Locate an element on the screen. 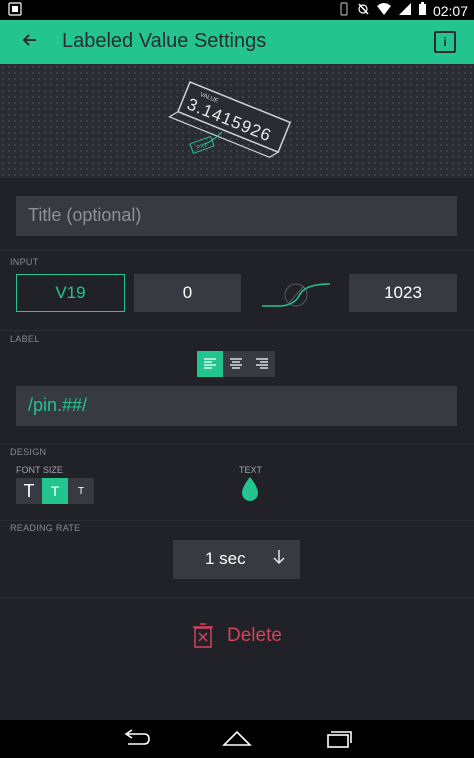 This screenshot has height=758, width=474. wifi-icon is located at coordinates (384, 10).